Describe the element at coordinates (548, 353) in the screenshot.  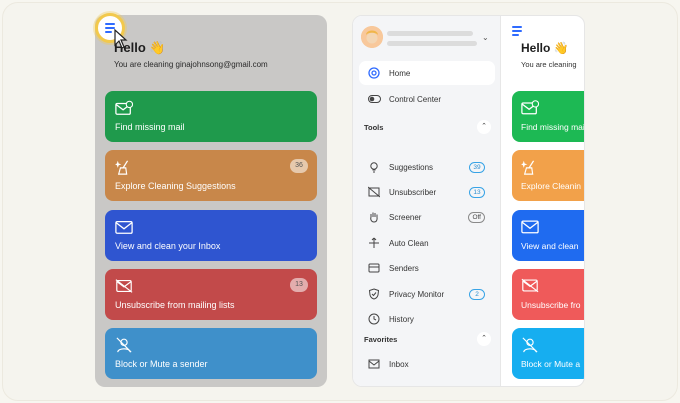
I see `card-block-sender: Block or Mute a` at that location.